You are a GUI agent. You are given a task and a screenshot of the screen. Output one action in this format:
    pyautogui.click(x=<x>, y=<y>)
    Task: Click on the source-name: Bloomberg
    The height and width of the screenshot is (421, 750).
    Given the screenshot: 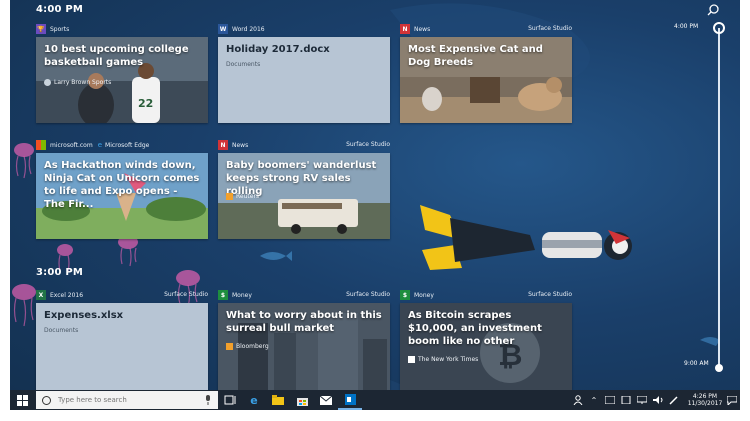 What is the action you would take?
    pyautogui.click(x=252, y=346)
    